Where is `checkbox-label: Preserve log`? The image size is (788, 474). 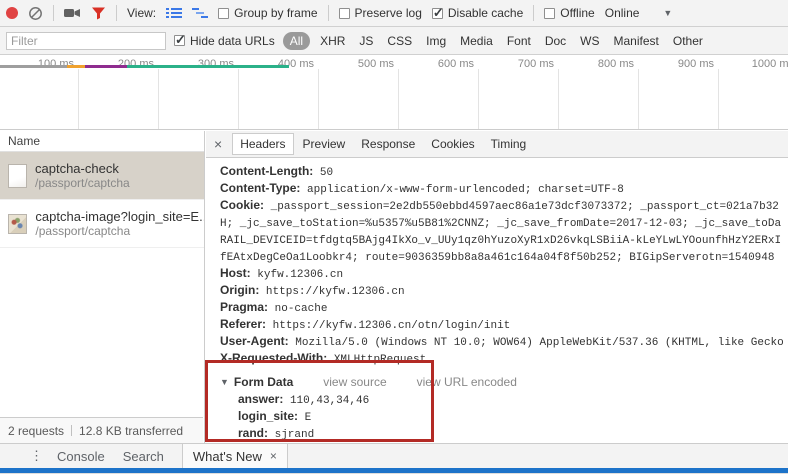 checkbox-label: Preserve log is located at coordinates (388, 13).